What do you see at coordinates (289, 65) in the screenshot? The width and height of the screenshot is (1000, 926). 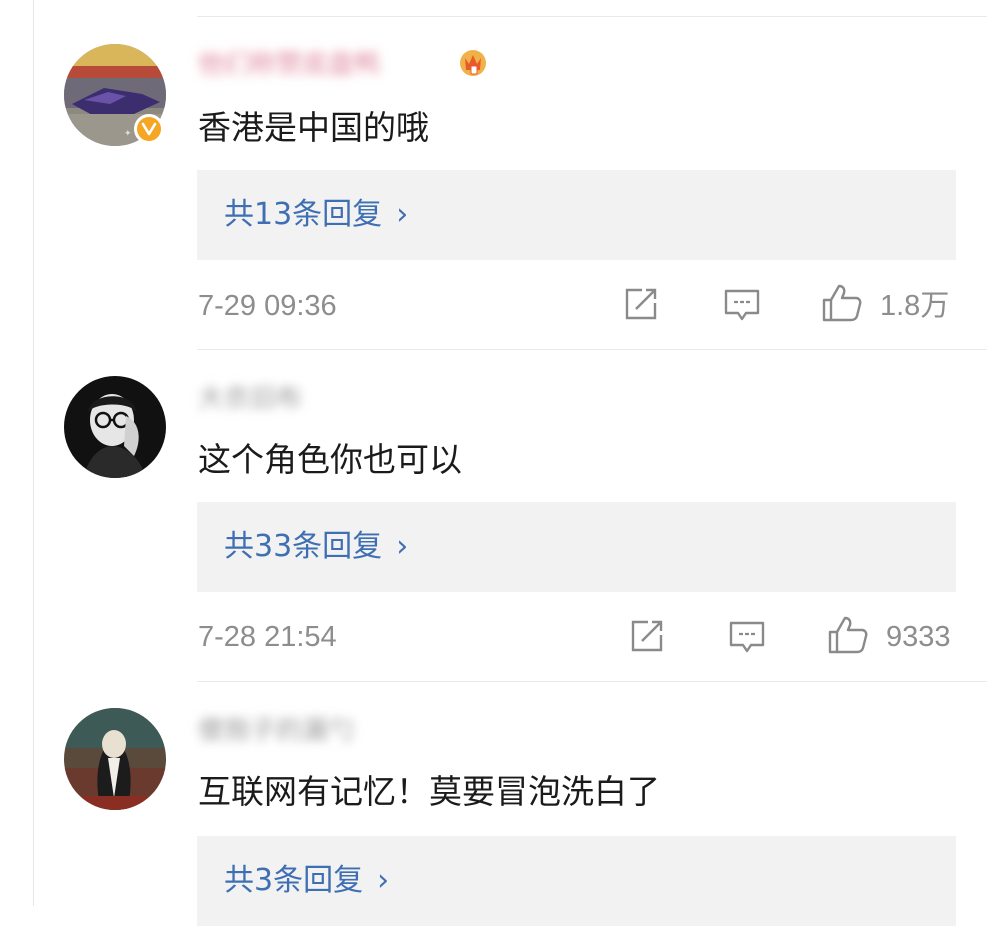 I see `username: 他们称赞底盘鸭` at bounding box center [289, 65].